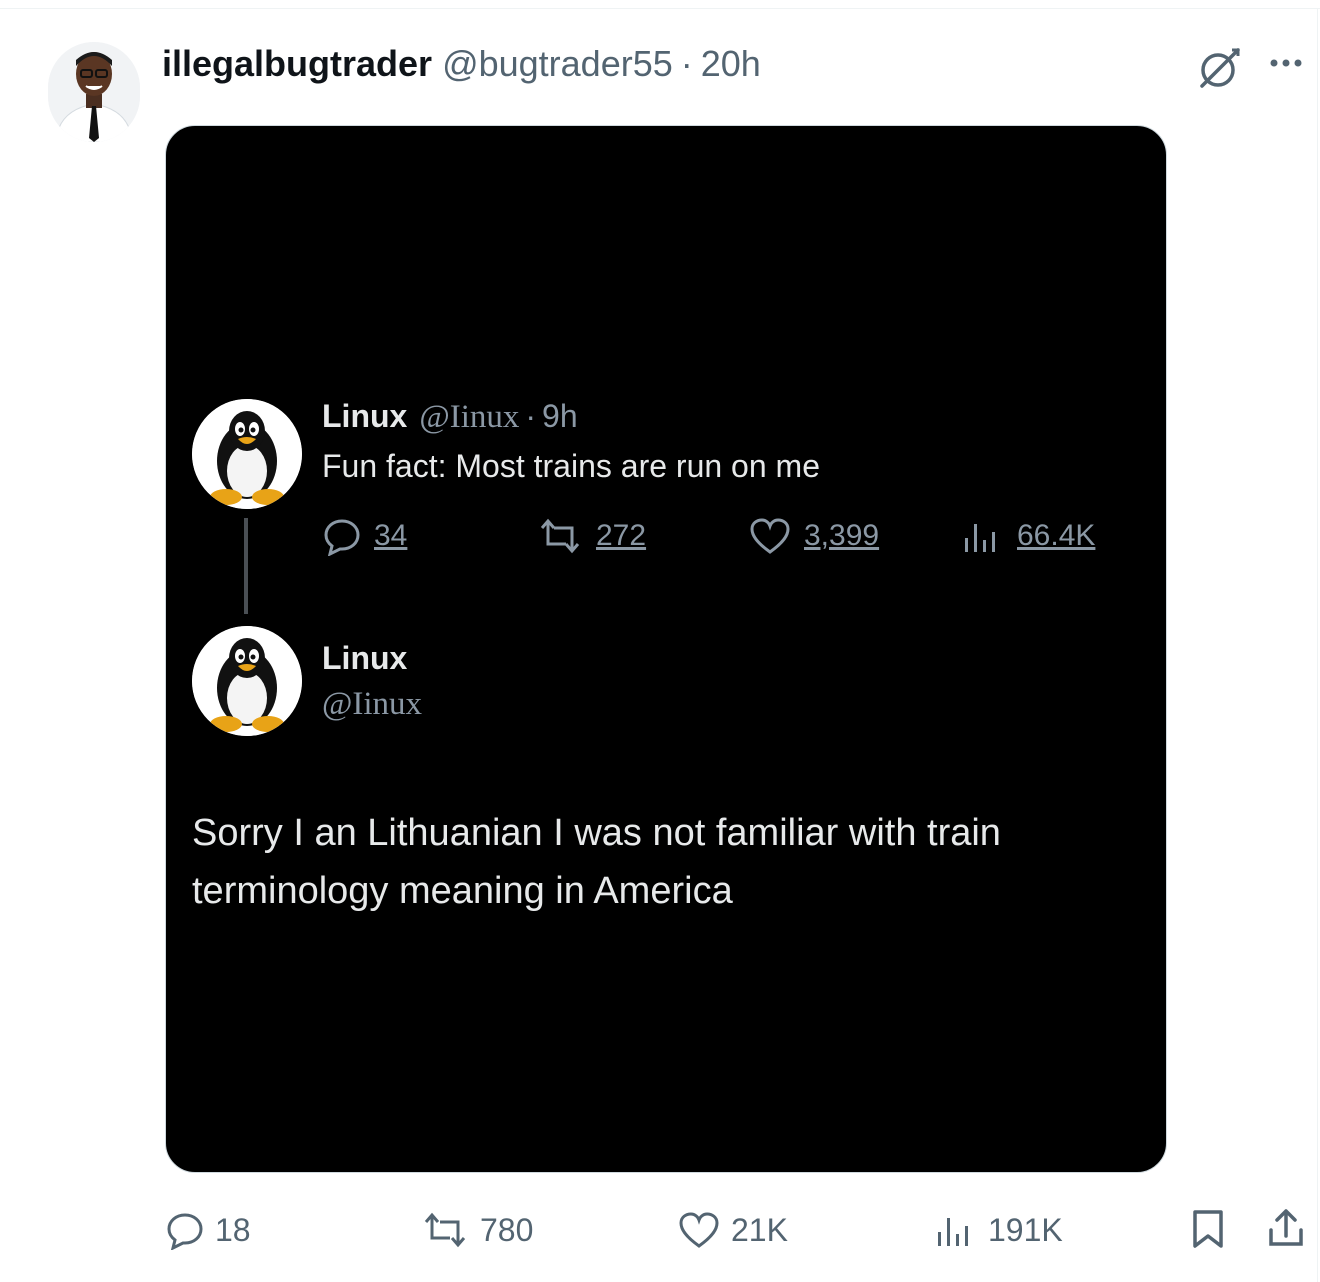 Image resolution: width=1320 pixels, height=1282 pixels. What do you see at coordinates (365, 416) in the screenshot?
I see `quoted-author-name: Linux` at bounding box center [365, 416].